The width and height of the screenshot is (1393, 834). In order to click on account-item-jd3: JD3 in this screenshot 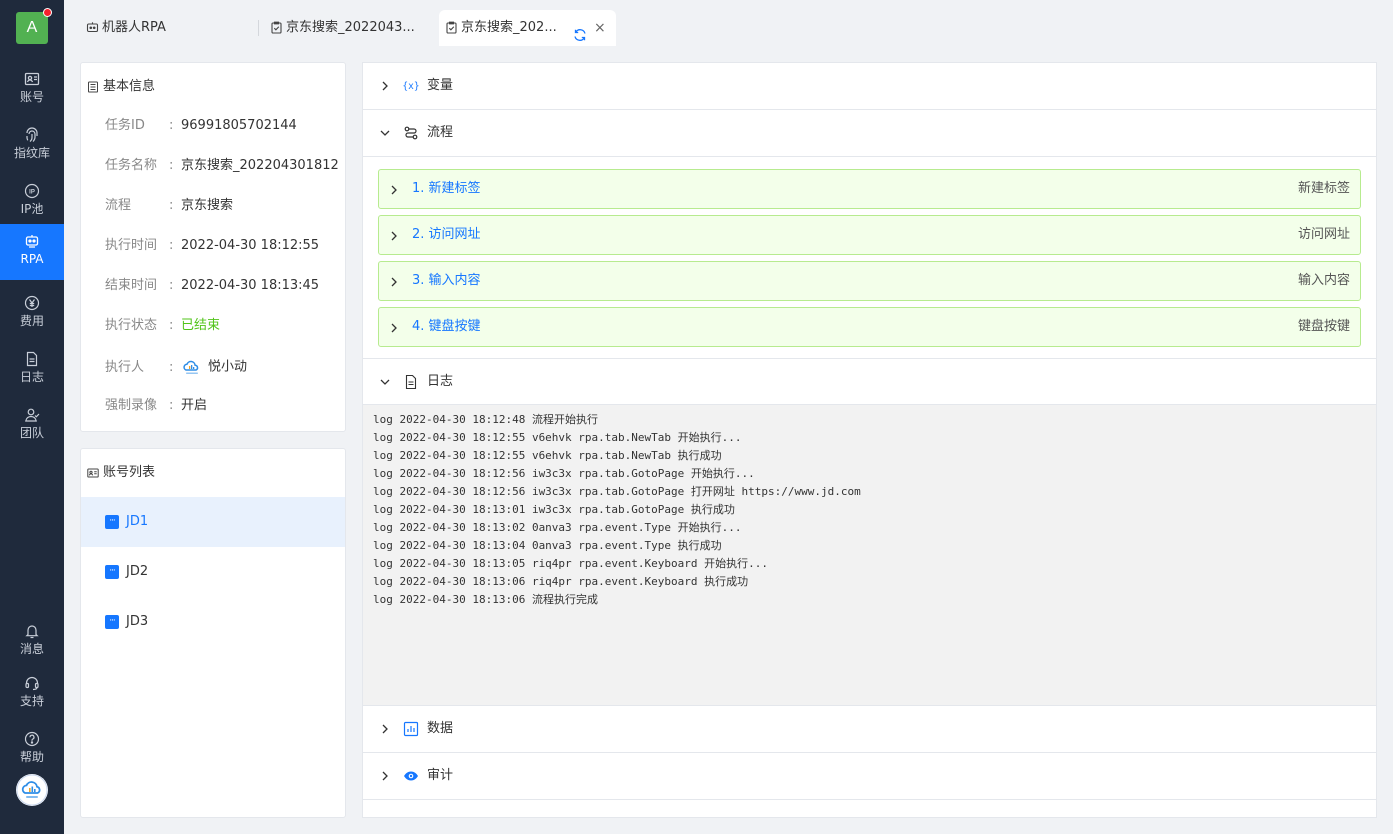, I will do `click(213, 621)`.